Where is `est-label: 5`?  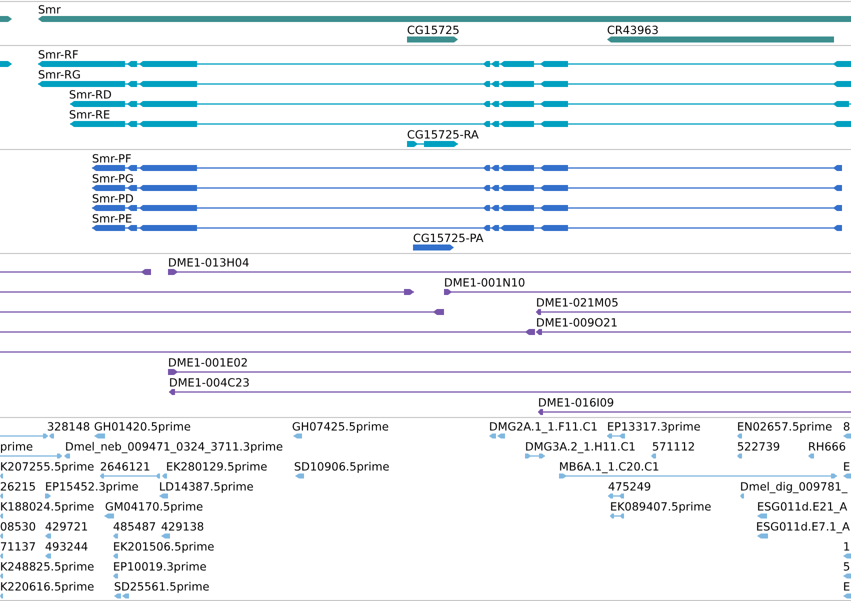 est-label: 5 is located at coordinates (846, 567).